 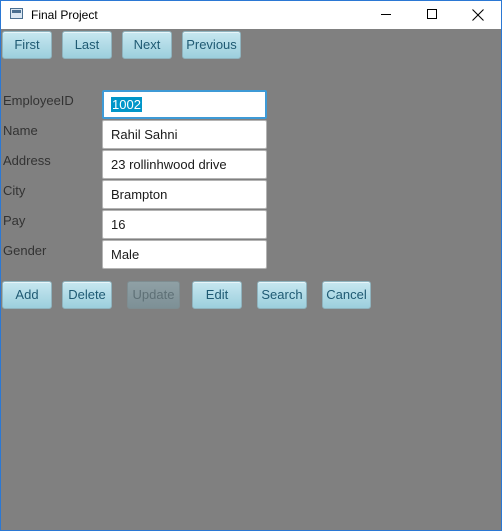 I want to click on first-button: First, so click(x=27, y=45).